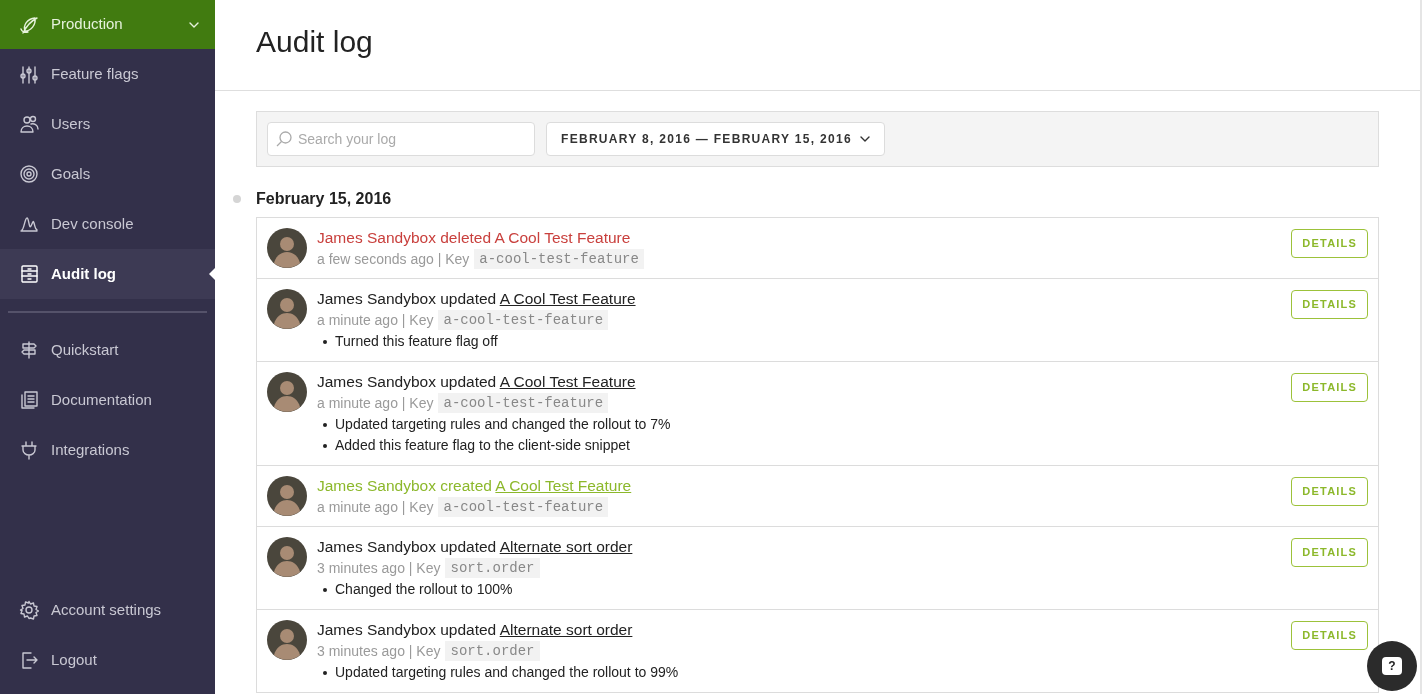 The height and width of the screenshot is (694, 1423). Describe the element at coordinates (29, 350) in the screenshot. I see `signpost-icon` at that location.